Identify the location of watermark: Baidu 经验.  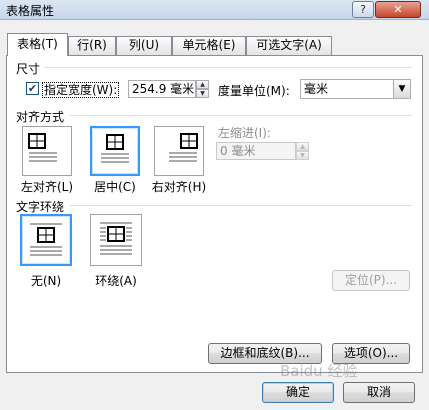
(319, 371).